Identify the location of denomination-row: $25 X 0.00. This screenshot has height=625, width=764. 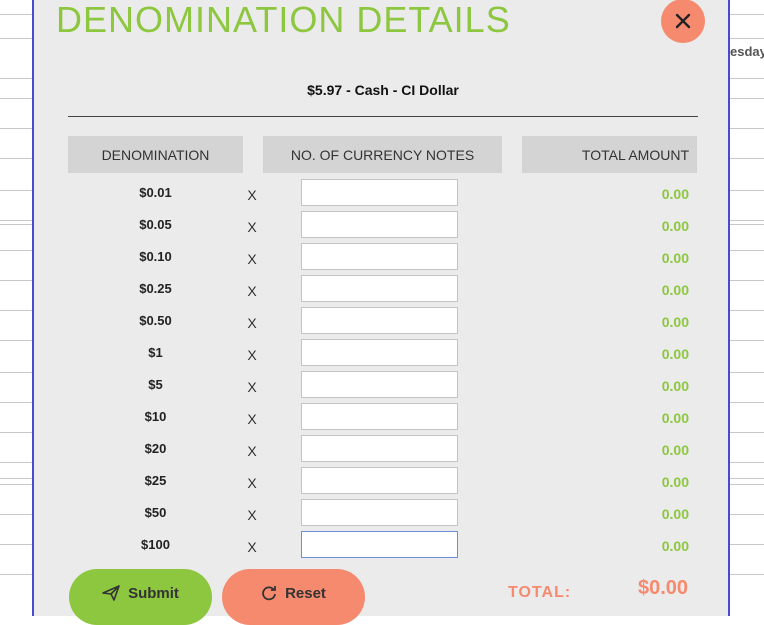
(383, 483).